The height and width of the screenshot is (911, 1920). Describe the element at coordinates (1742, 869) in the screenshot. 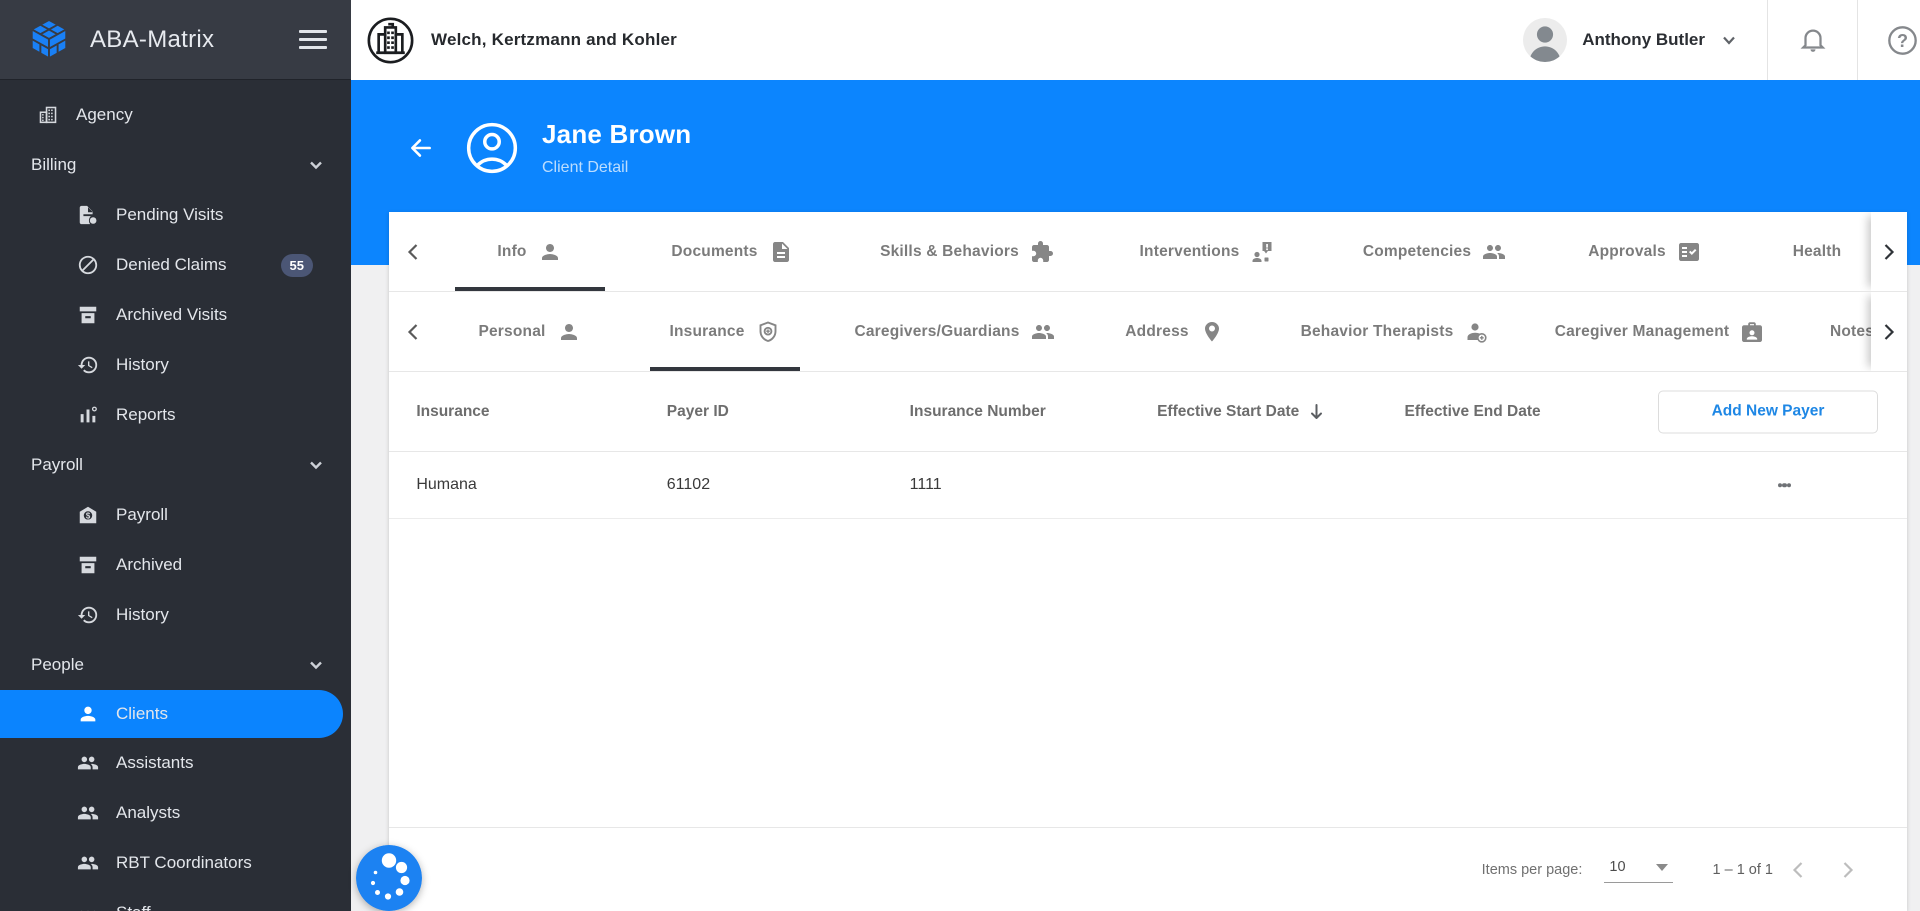

I see `page-range-label: 1 – 1 of 1` at that location.